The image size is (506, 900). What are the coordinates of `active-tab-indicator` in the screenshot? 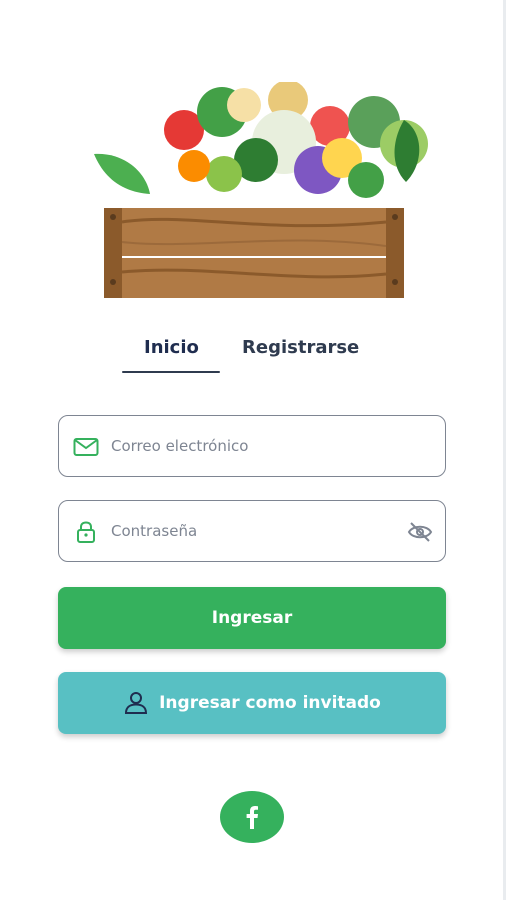 It's located at (171, 372).